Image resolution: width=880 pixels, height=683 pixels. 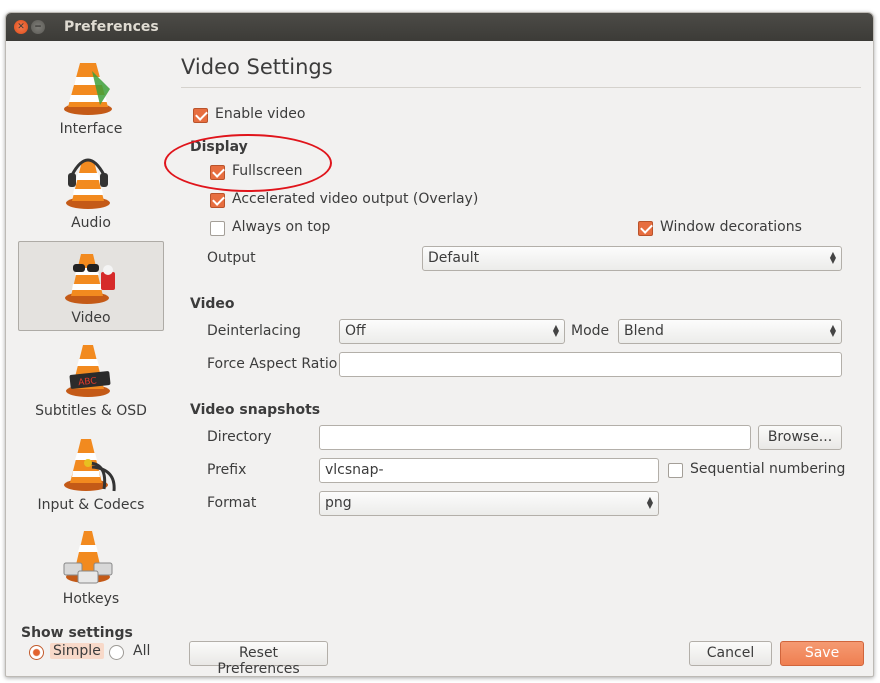 What do you see at coordinates (116, 652) in the screenshot?
I see `all-radio` at bounding box center [116, 652].